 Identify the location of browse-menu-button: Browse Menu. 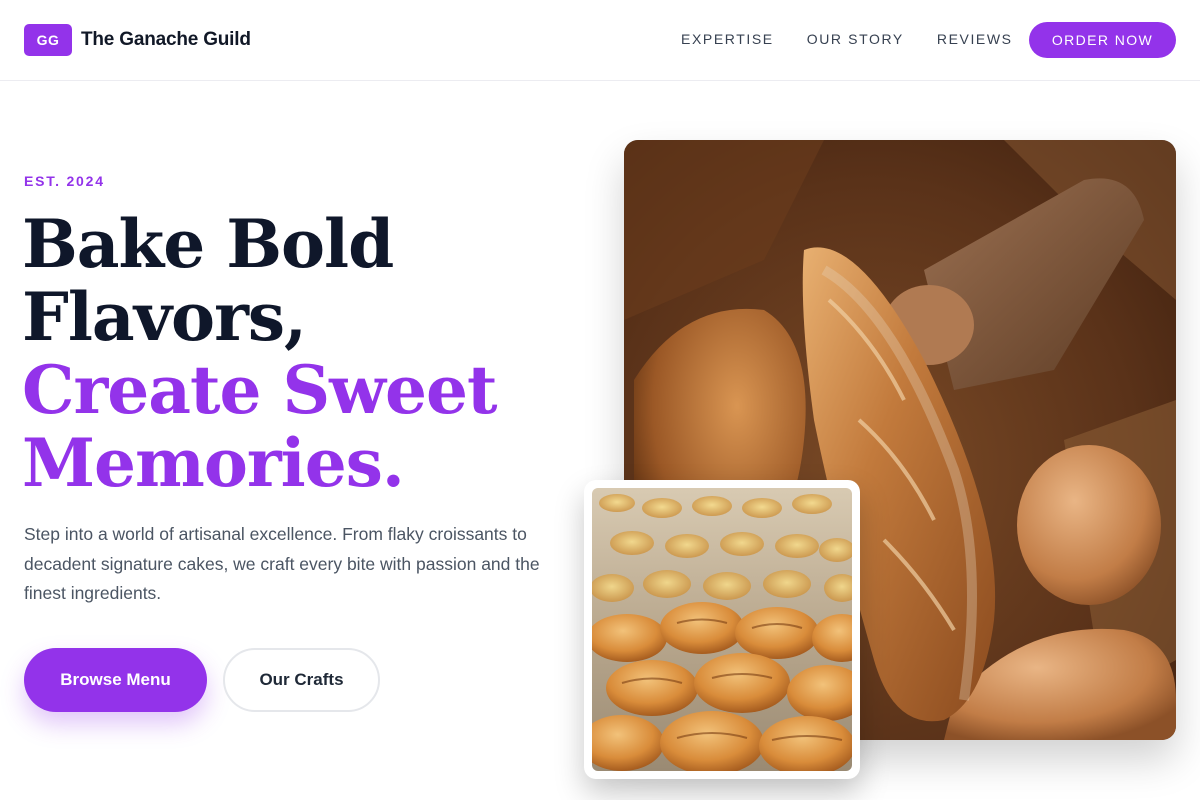
(115, 680).